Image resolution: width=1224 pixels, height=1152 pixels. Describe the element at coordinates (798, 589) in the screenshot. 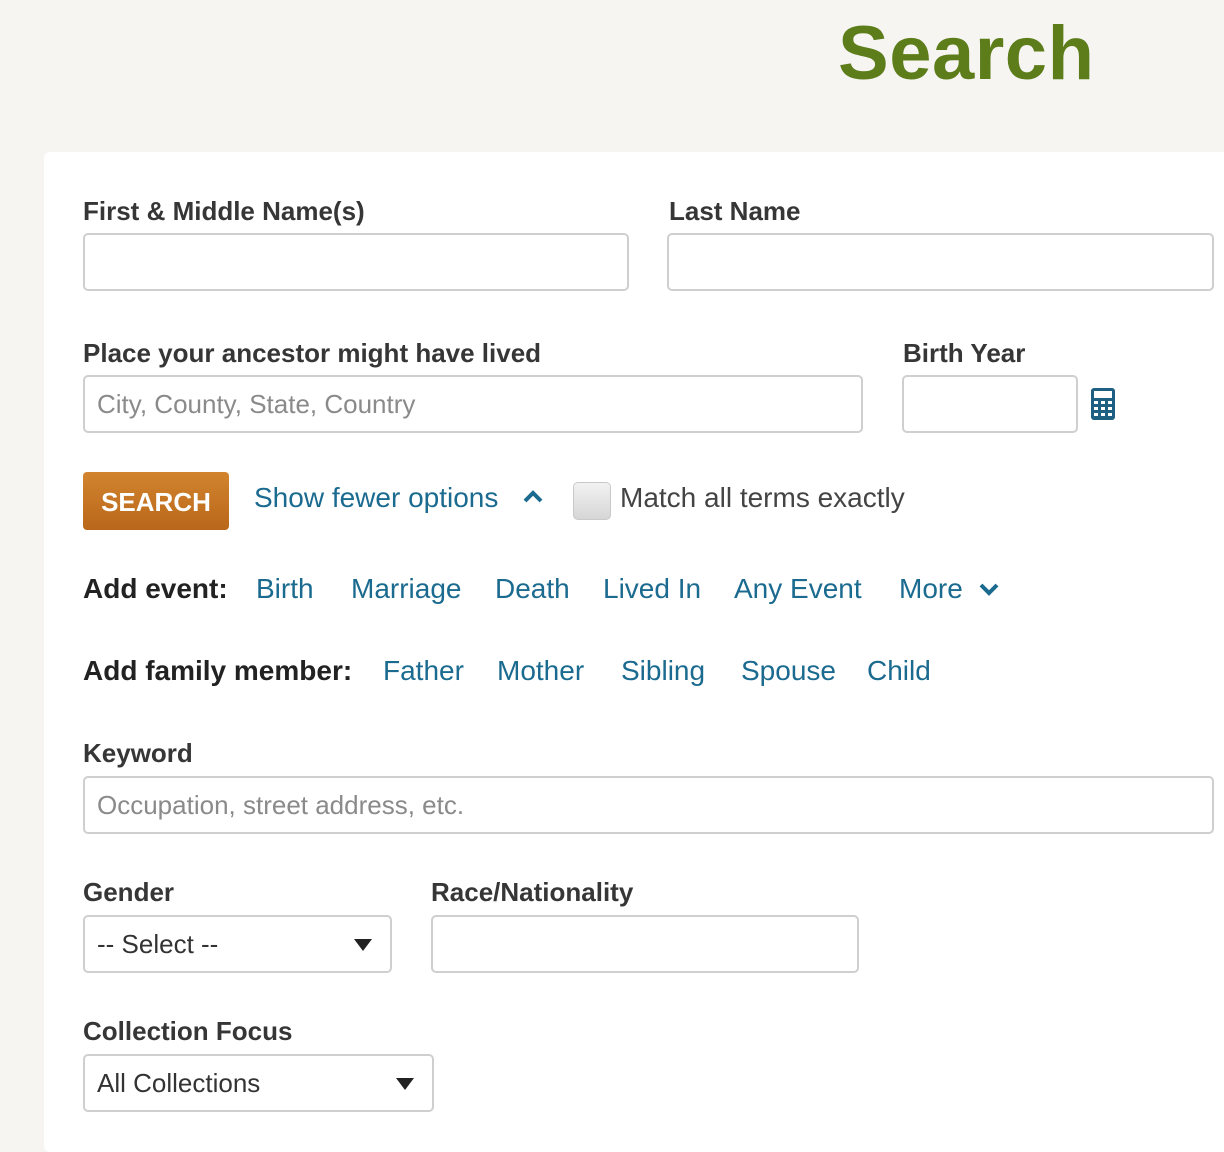

I see `add-event-any-event: Any Event` at that location.